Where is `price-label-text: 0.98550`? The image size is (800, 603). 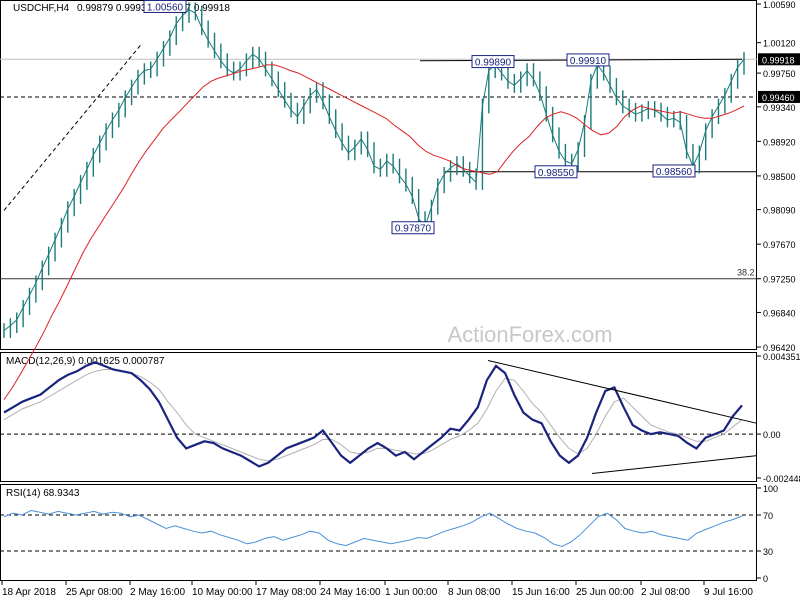 price-label-text: 0.98550 is located at coordinates (556, 173).